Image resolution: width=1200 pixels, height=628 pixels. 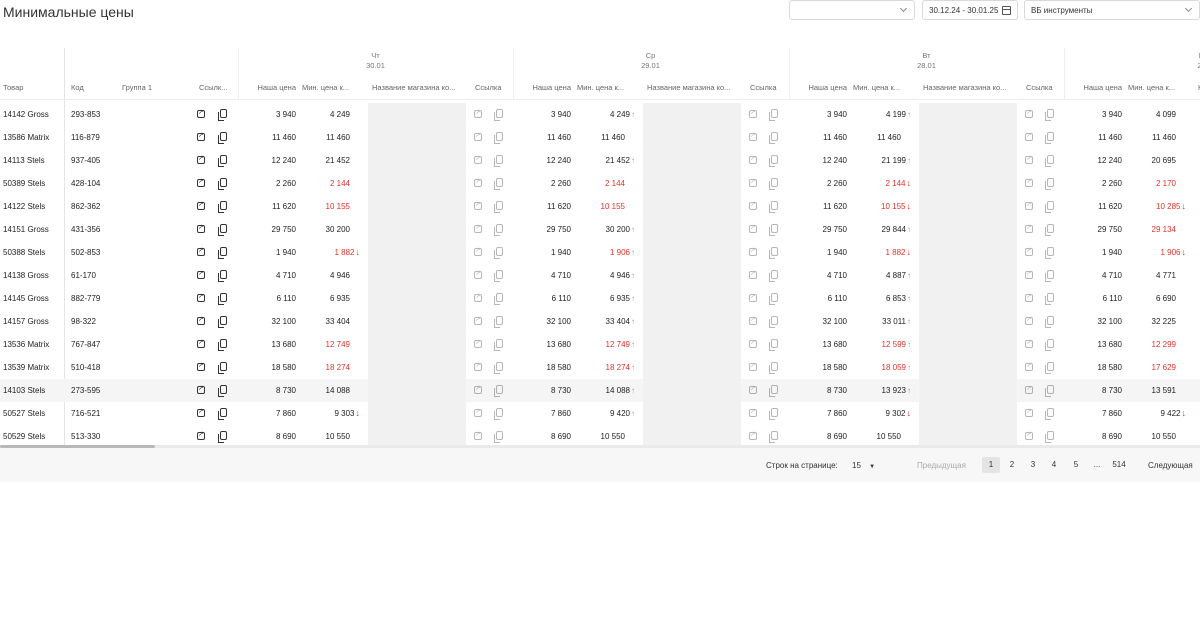 What do you see at coordinates (33, 87) in the screenshot?
I see `col-product: Товар` at bounding box center [33, 87].